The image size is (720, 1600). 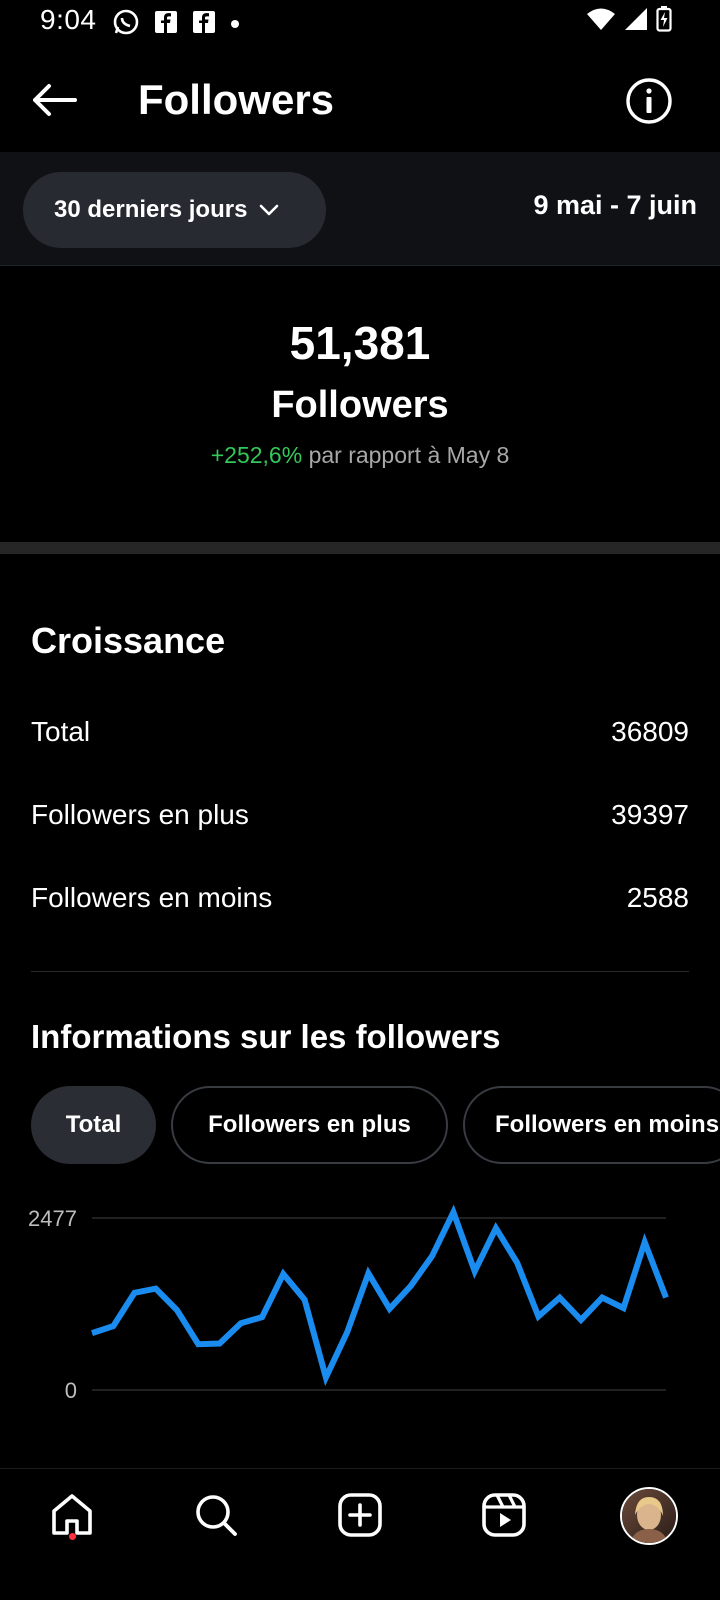 I want to click on header: Followers, so click(x=360, y=102).